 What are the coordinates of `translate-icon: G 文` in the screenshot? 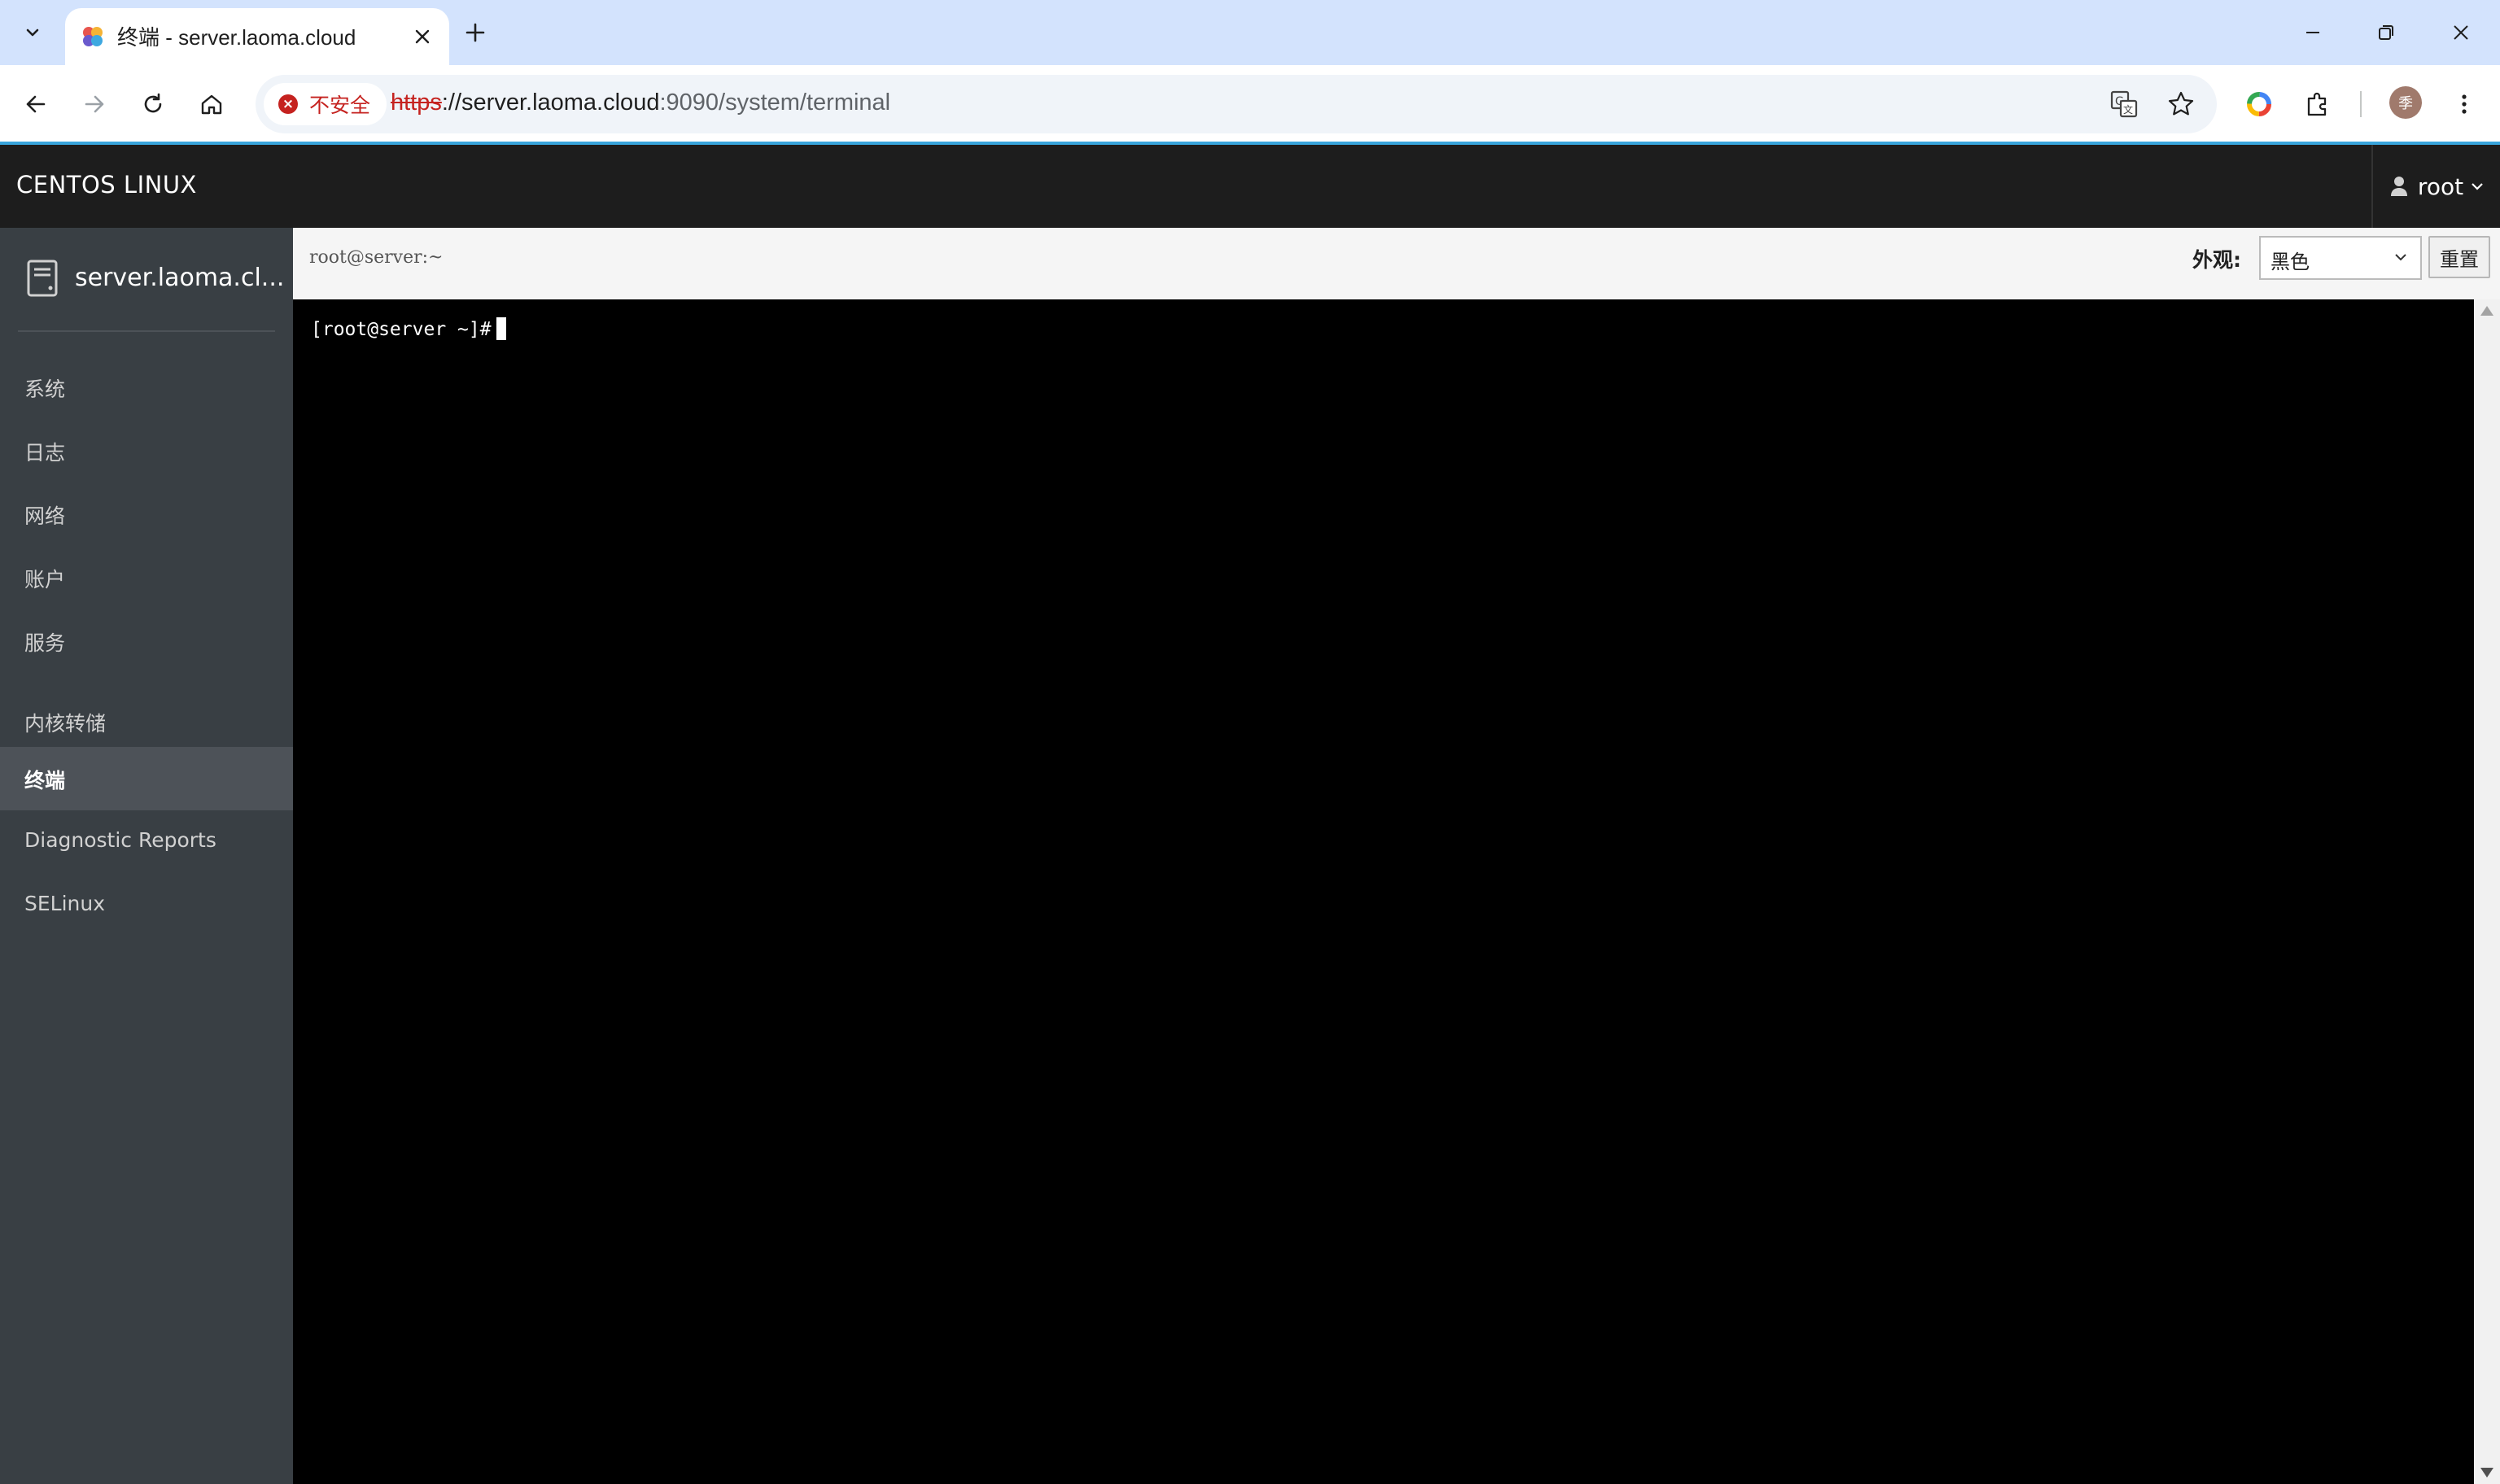 It's located at (2124, 104).